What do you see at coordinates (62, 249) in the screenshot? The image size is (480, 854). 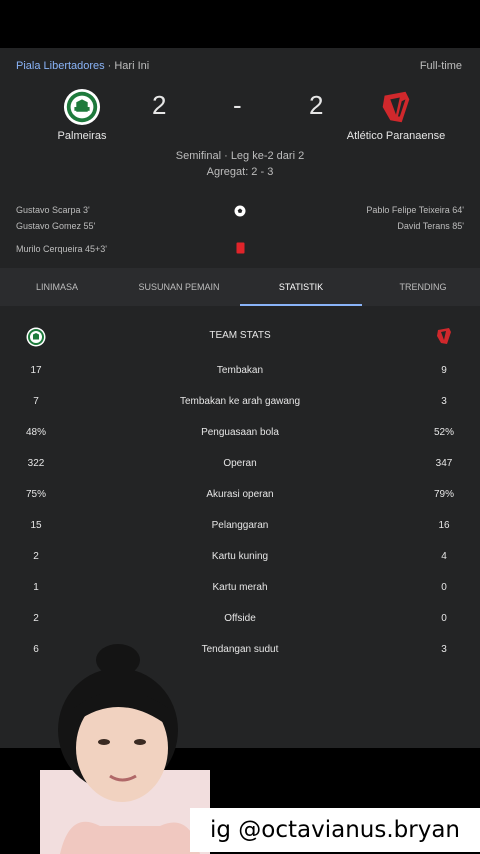 I see `home-card-player: Murilo Cerqueira 45+3'` at bounding box center [62, 249].